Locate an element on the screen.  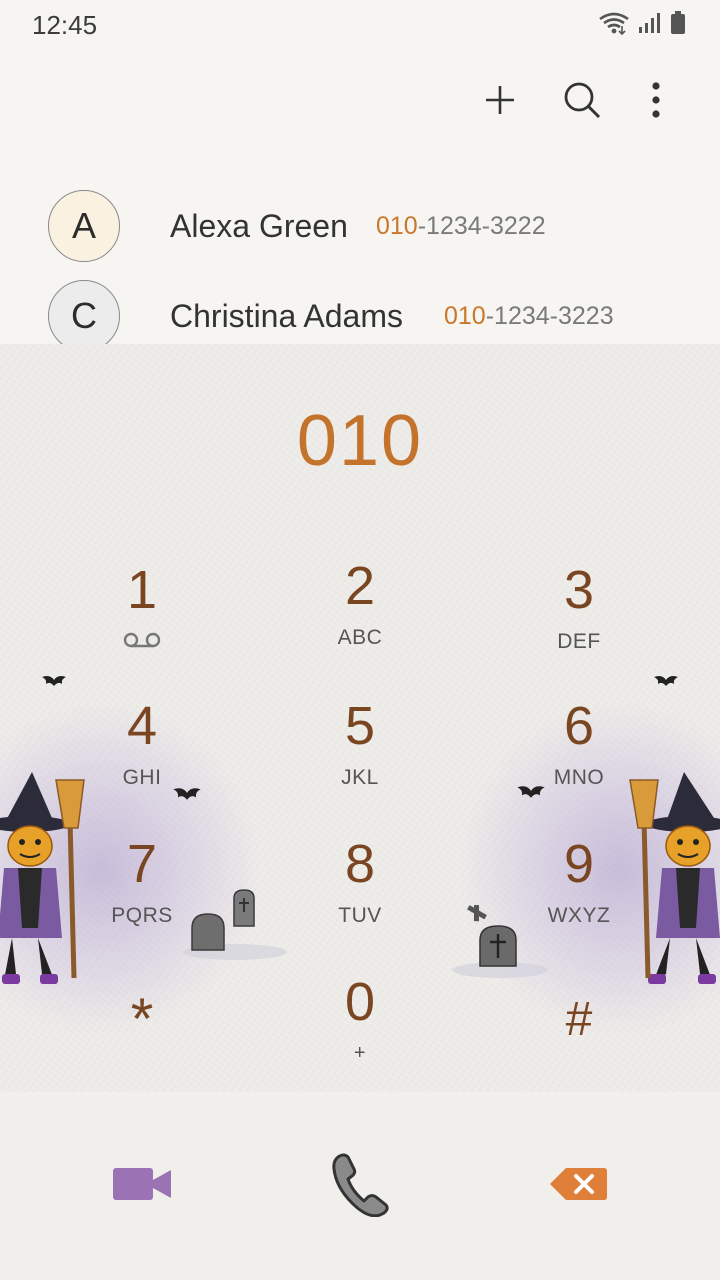
signal-icon is located at coordinates (650, 25).